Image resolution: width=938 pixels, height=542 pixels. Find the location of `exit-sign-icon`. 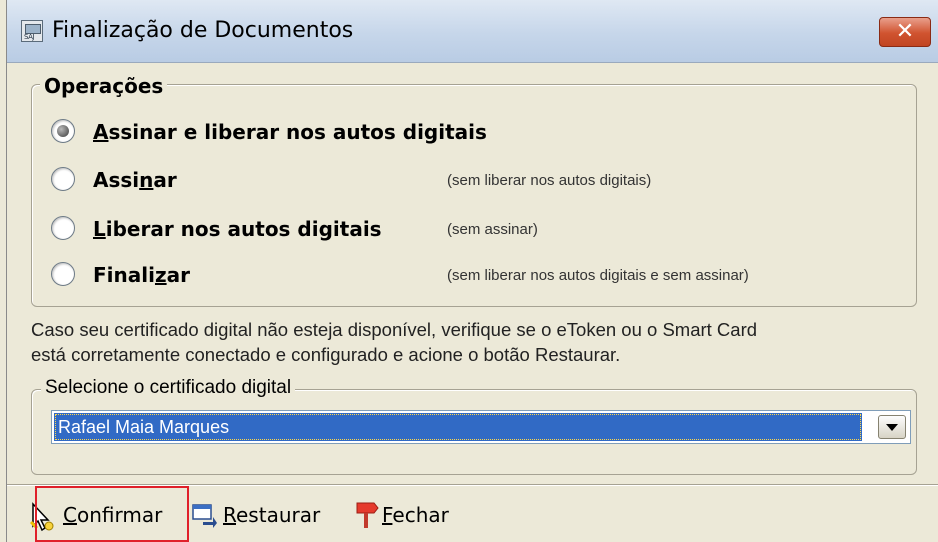

exit-sign-icon is located at coordinates (367, 515).